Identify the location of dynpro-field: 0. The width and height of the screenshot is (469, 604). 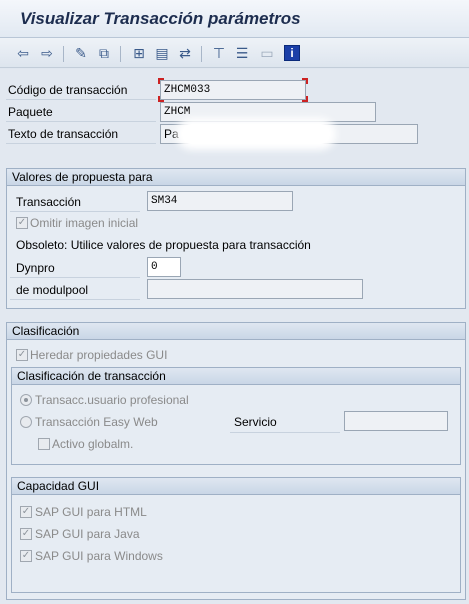
(164, 267).